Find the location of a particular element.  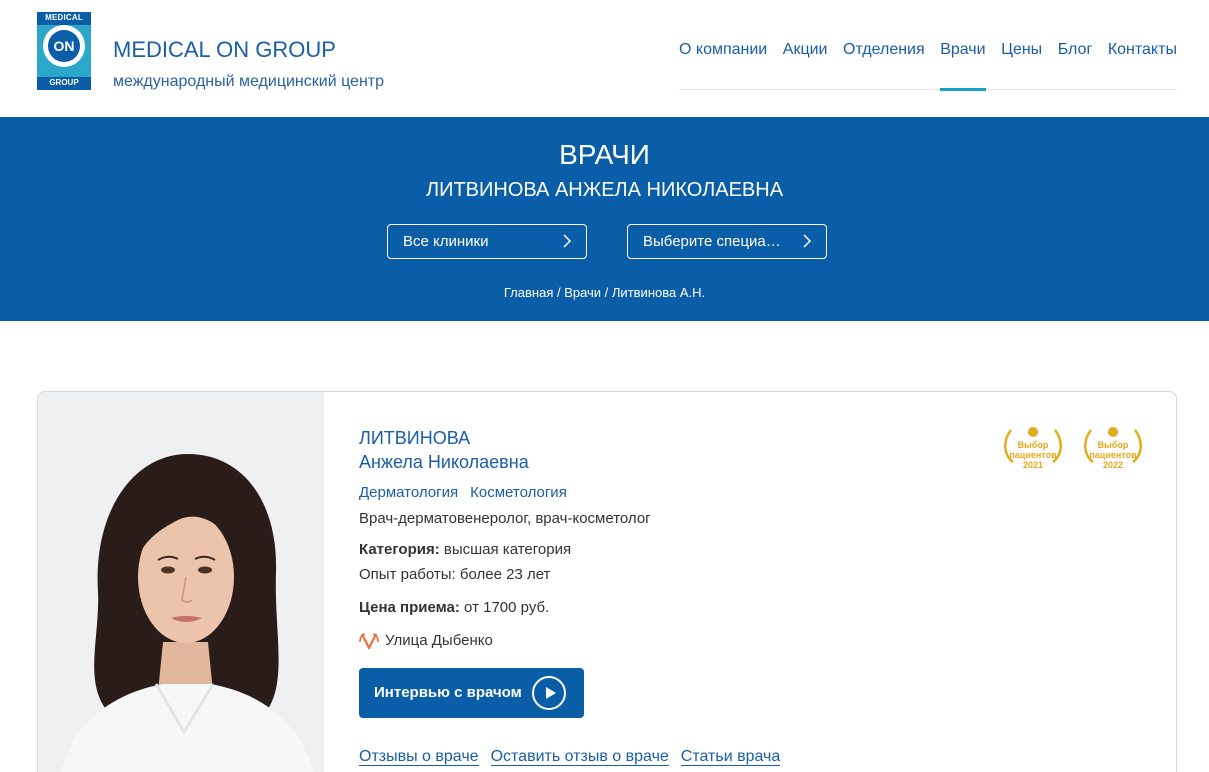

page-title: ВРАЧИ is located at coordinates (604, 154).